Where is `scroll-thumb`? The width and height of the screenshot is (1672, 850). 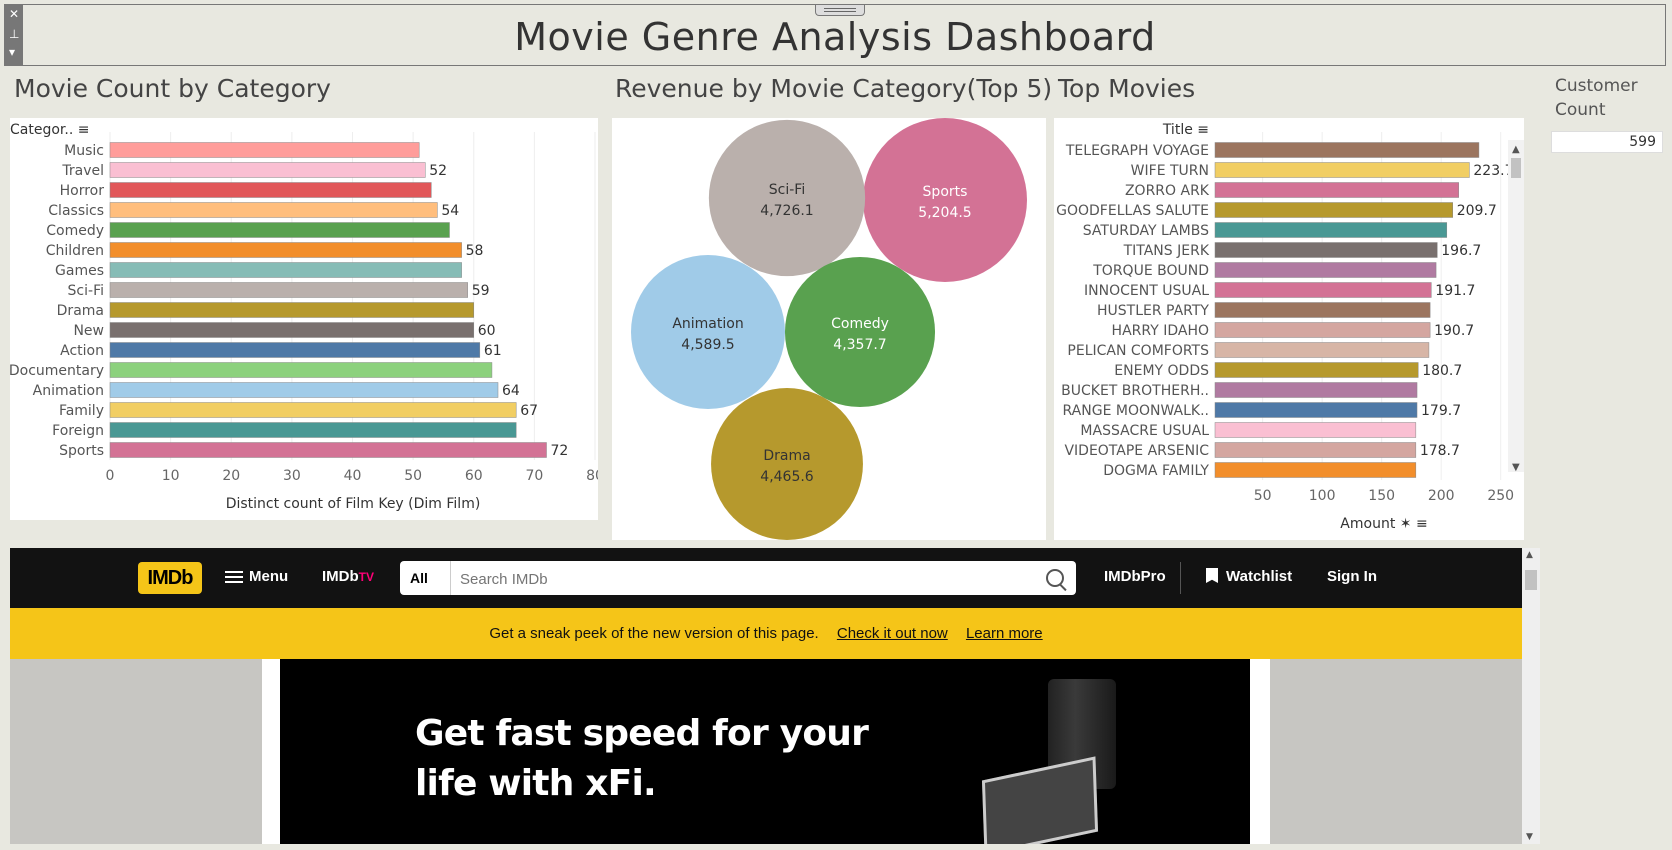 scroll-thumb is located at coordinates (1531, 580).